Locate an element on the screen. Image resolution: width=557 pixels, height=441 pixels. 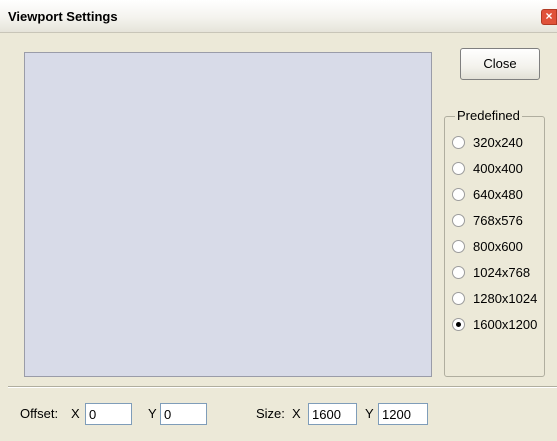
offset-y-label: Y is located at coordinates (152, 413).